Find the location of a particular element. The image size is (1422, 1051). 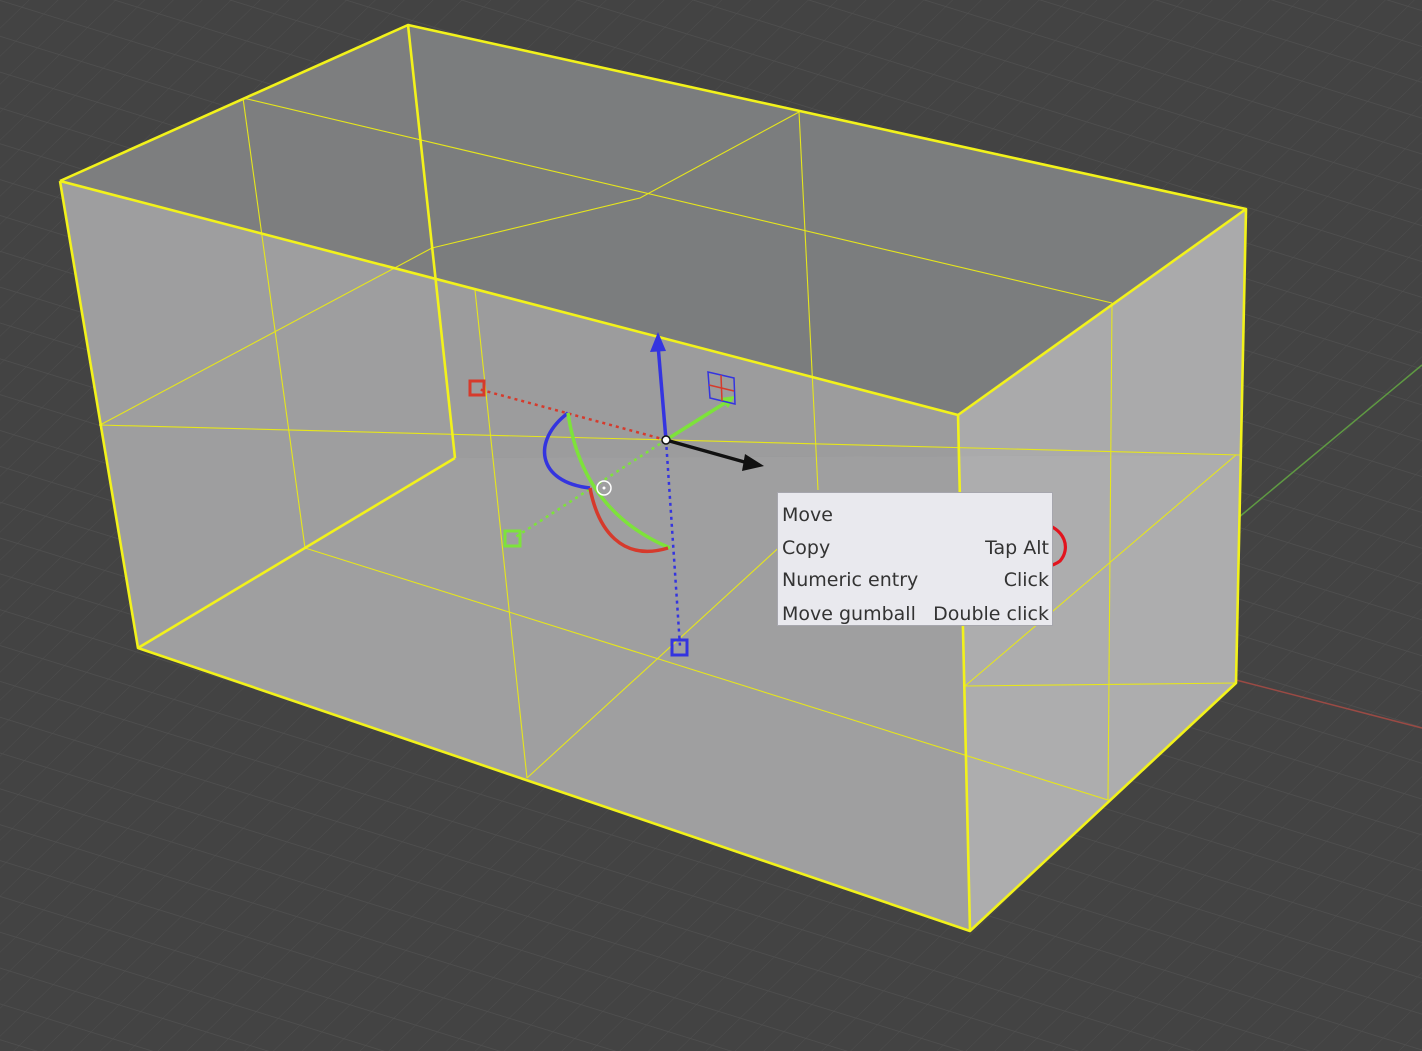

tooltip-row-move-gumball: Move gumball Double click is located at coordinates (915, 612).